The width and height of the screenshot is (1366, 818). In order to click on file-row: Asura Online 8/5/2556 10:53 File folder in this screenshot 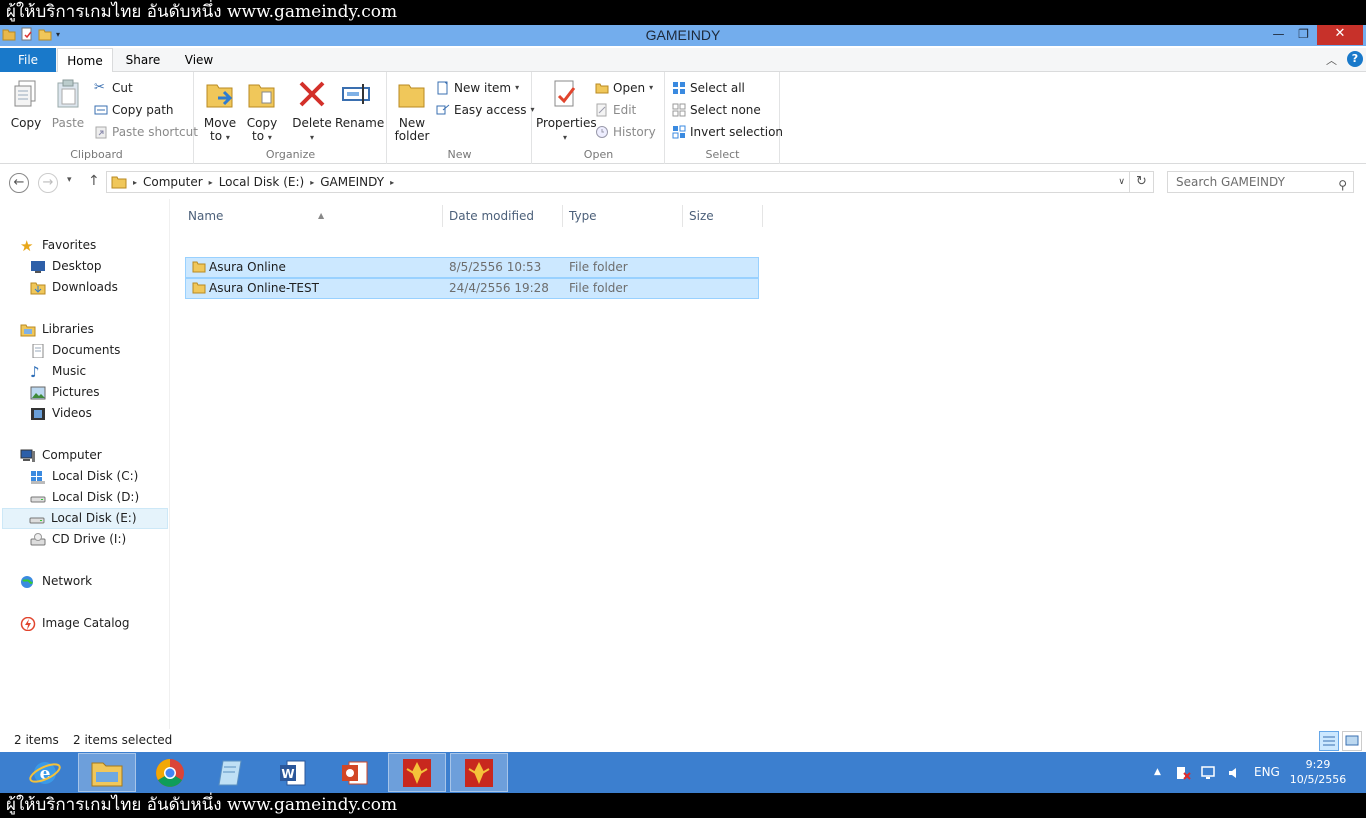, I will do `click(472, 267)`.